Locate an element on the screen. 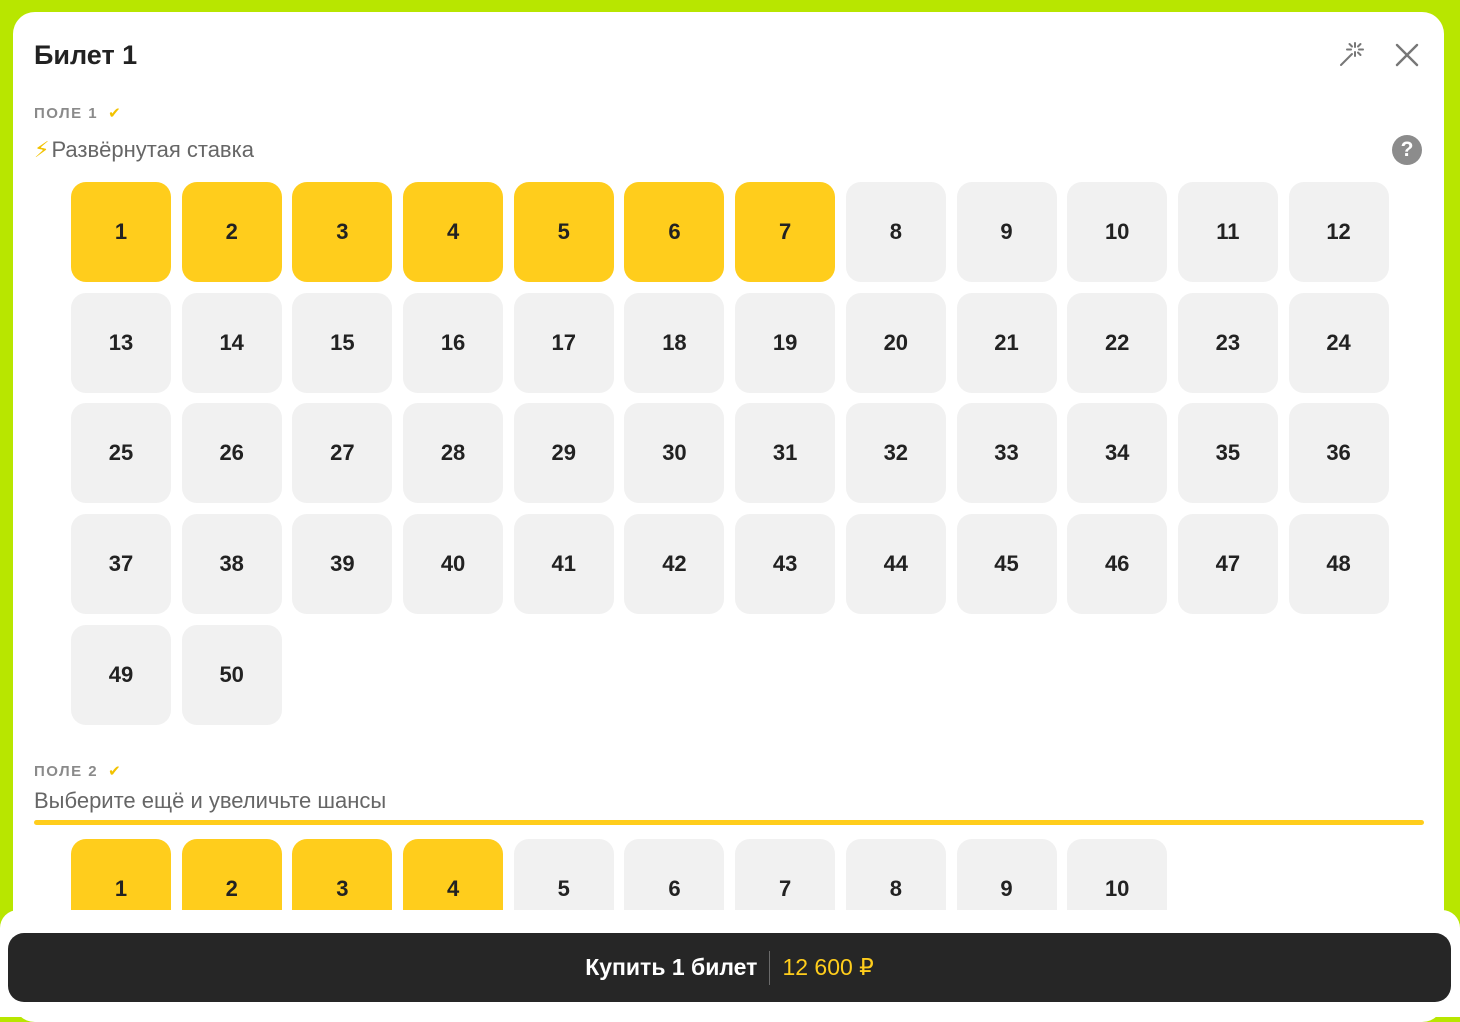 The width and height of the screenshot is (1460, 1022). field1-number-cell: 16 is located at coordinates (453, 342).